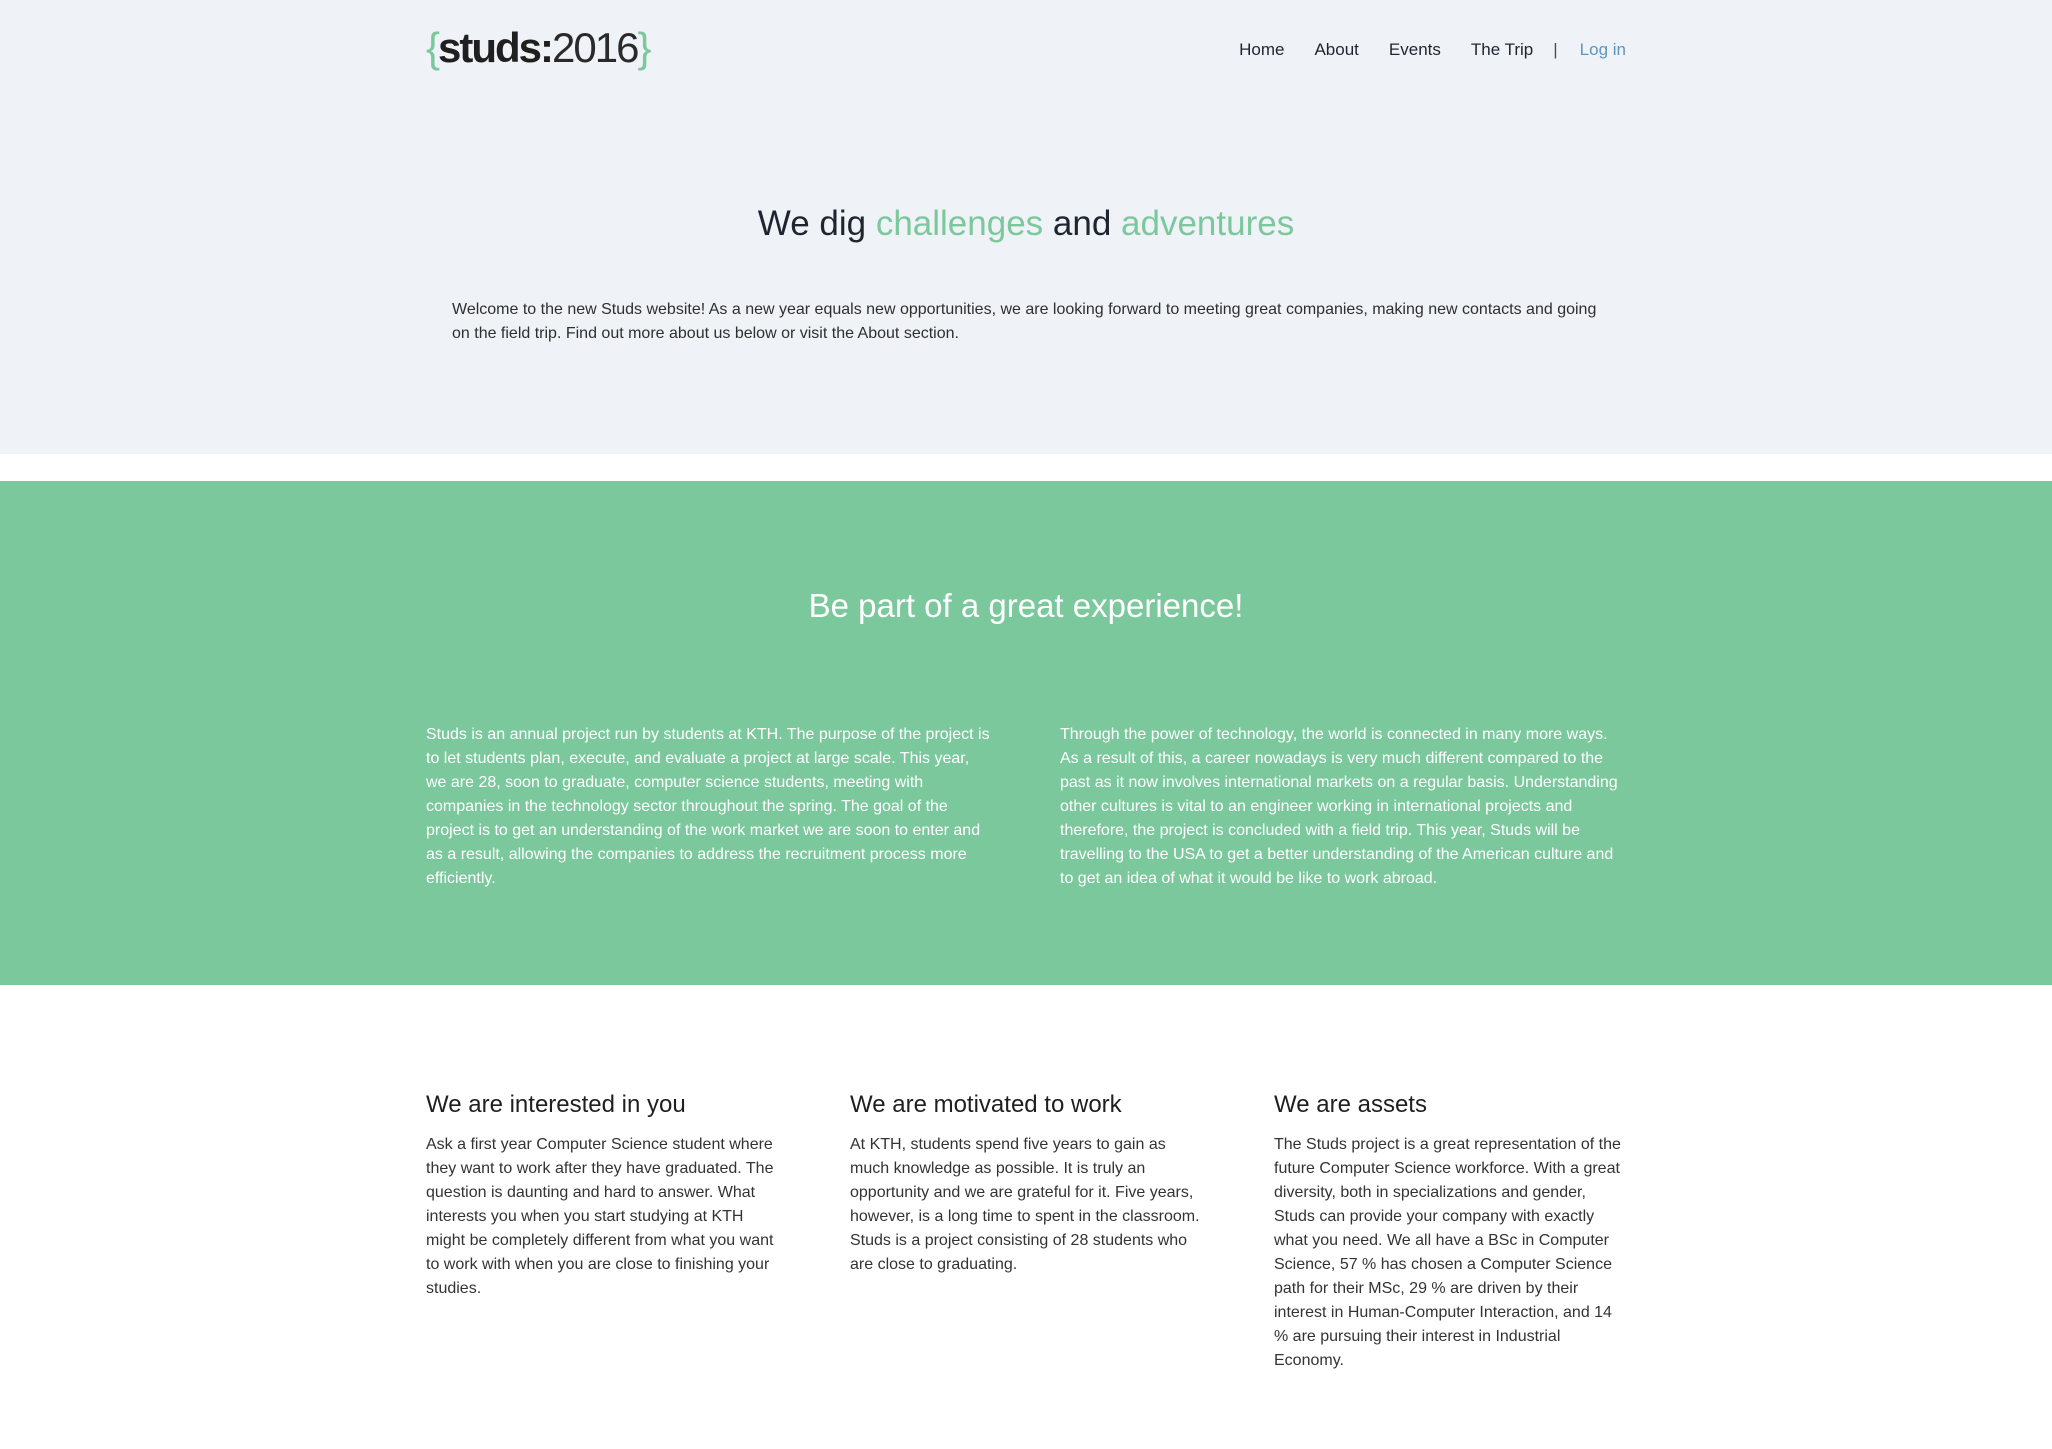 The image size is (2052, 1449). Describe the element at coordinates (1415, 50) in the screenshot. I see `nav-events: Events` at that location.